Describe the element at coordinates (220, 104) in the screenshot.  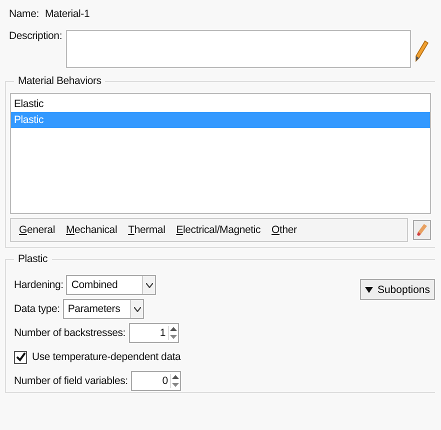
I see `behavior-item: Elastic` at that location.